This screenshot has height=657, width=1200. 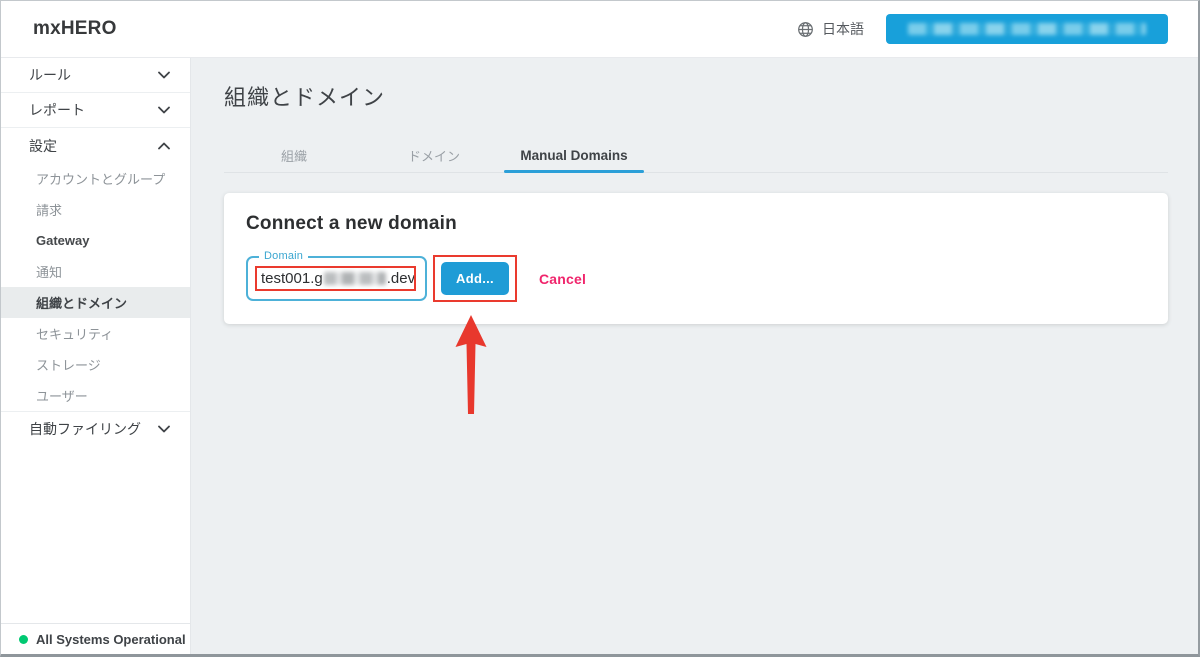 I want to click on domain-value-suffix: .dev, so click(x=401, y=278).